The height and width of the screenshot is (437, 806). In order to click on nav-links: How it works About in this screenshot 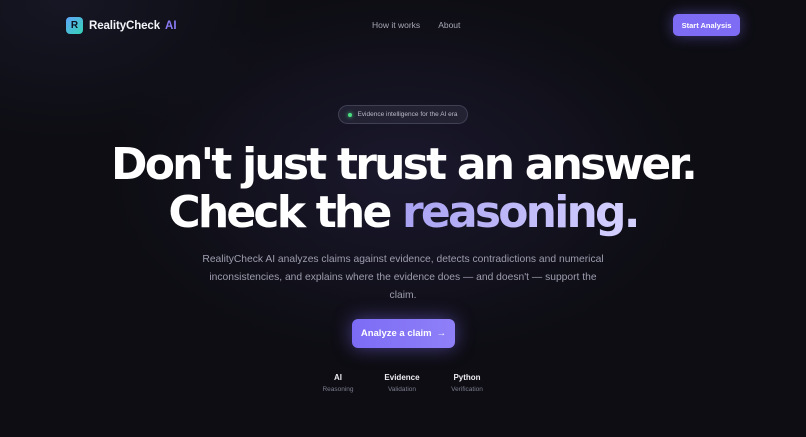, I will do `click(416, 25)`.